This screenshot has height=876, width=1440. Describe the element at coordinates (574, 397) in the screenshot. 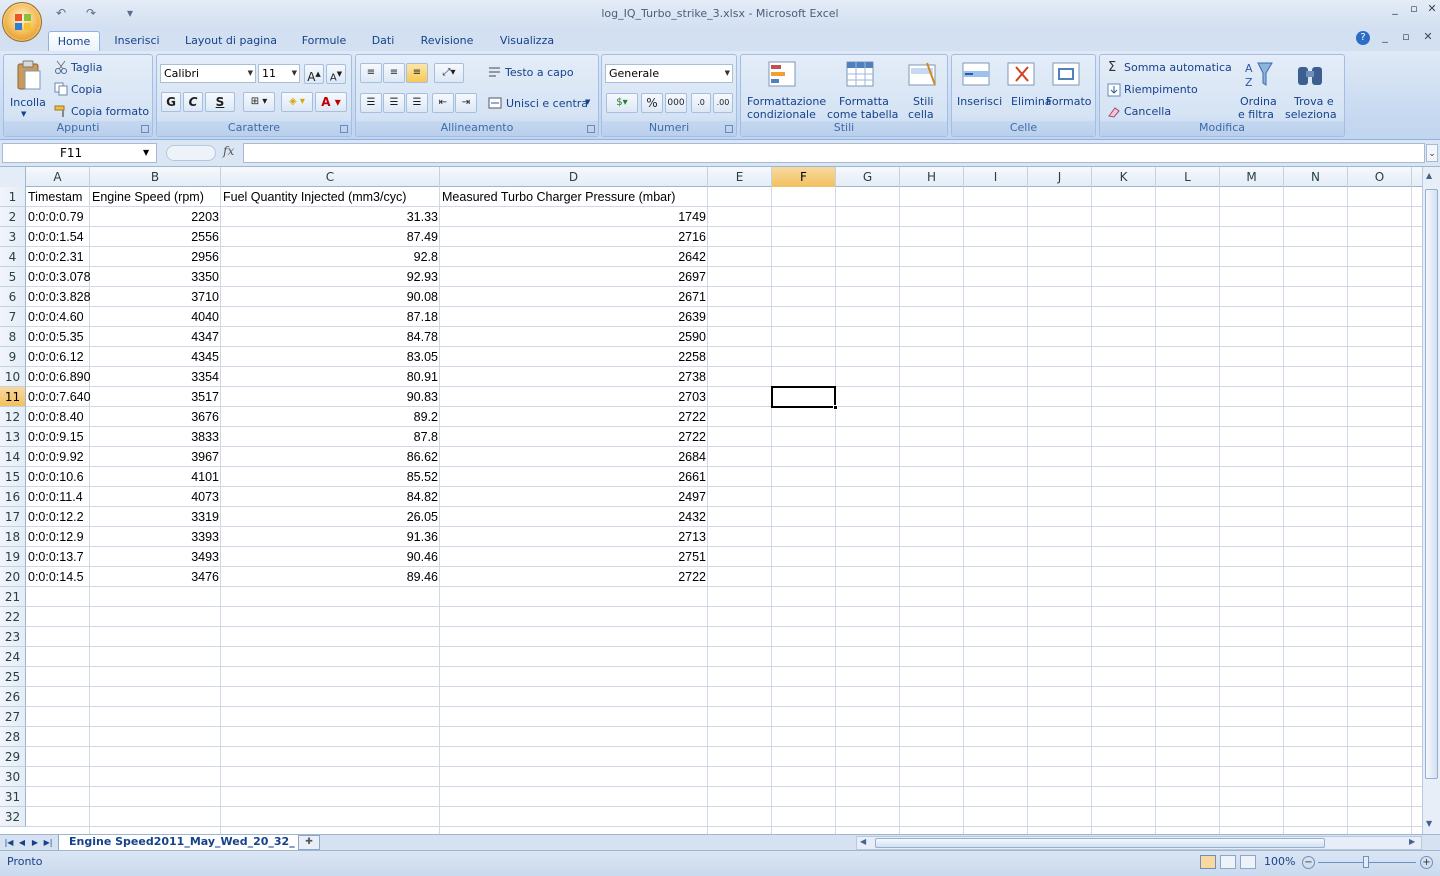

I see `data-cell: 2703` at that location.